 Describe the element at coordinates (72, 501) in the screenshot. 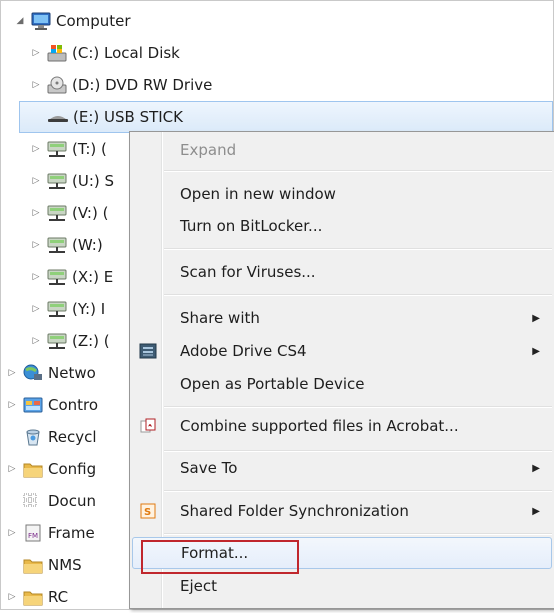

I see `tree-label: Docun` at that location.